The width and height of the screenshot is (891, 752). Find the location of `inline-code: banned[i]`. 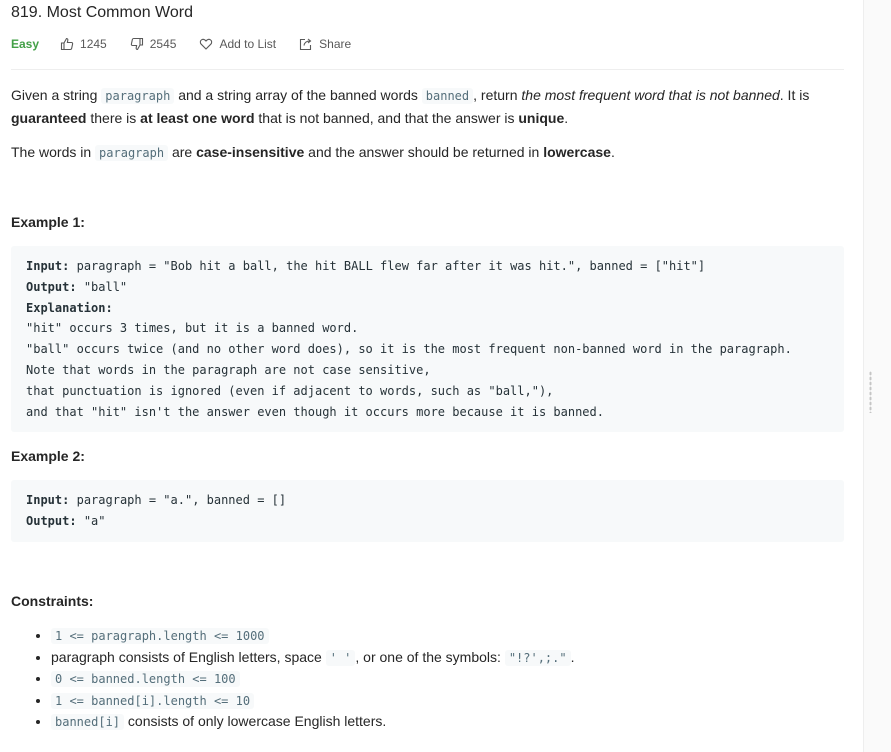

inline-code: banned[i] is located at coordinates (88, 722).